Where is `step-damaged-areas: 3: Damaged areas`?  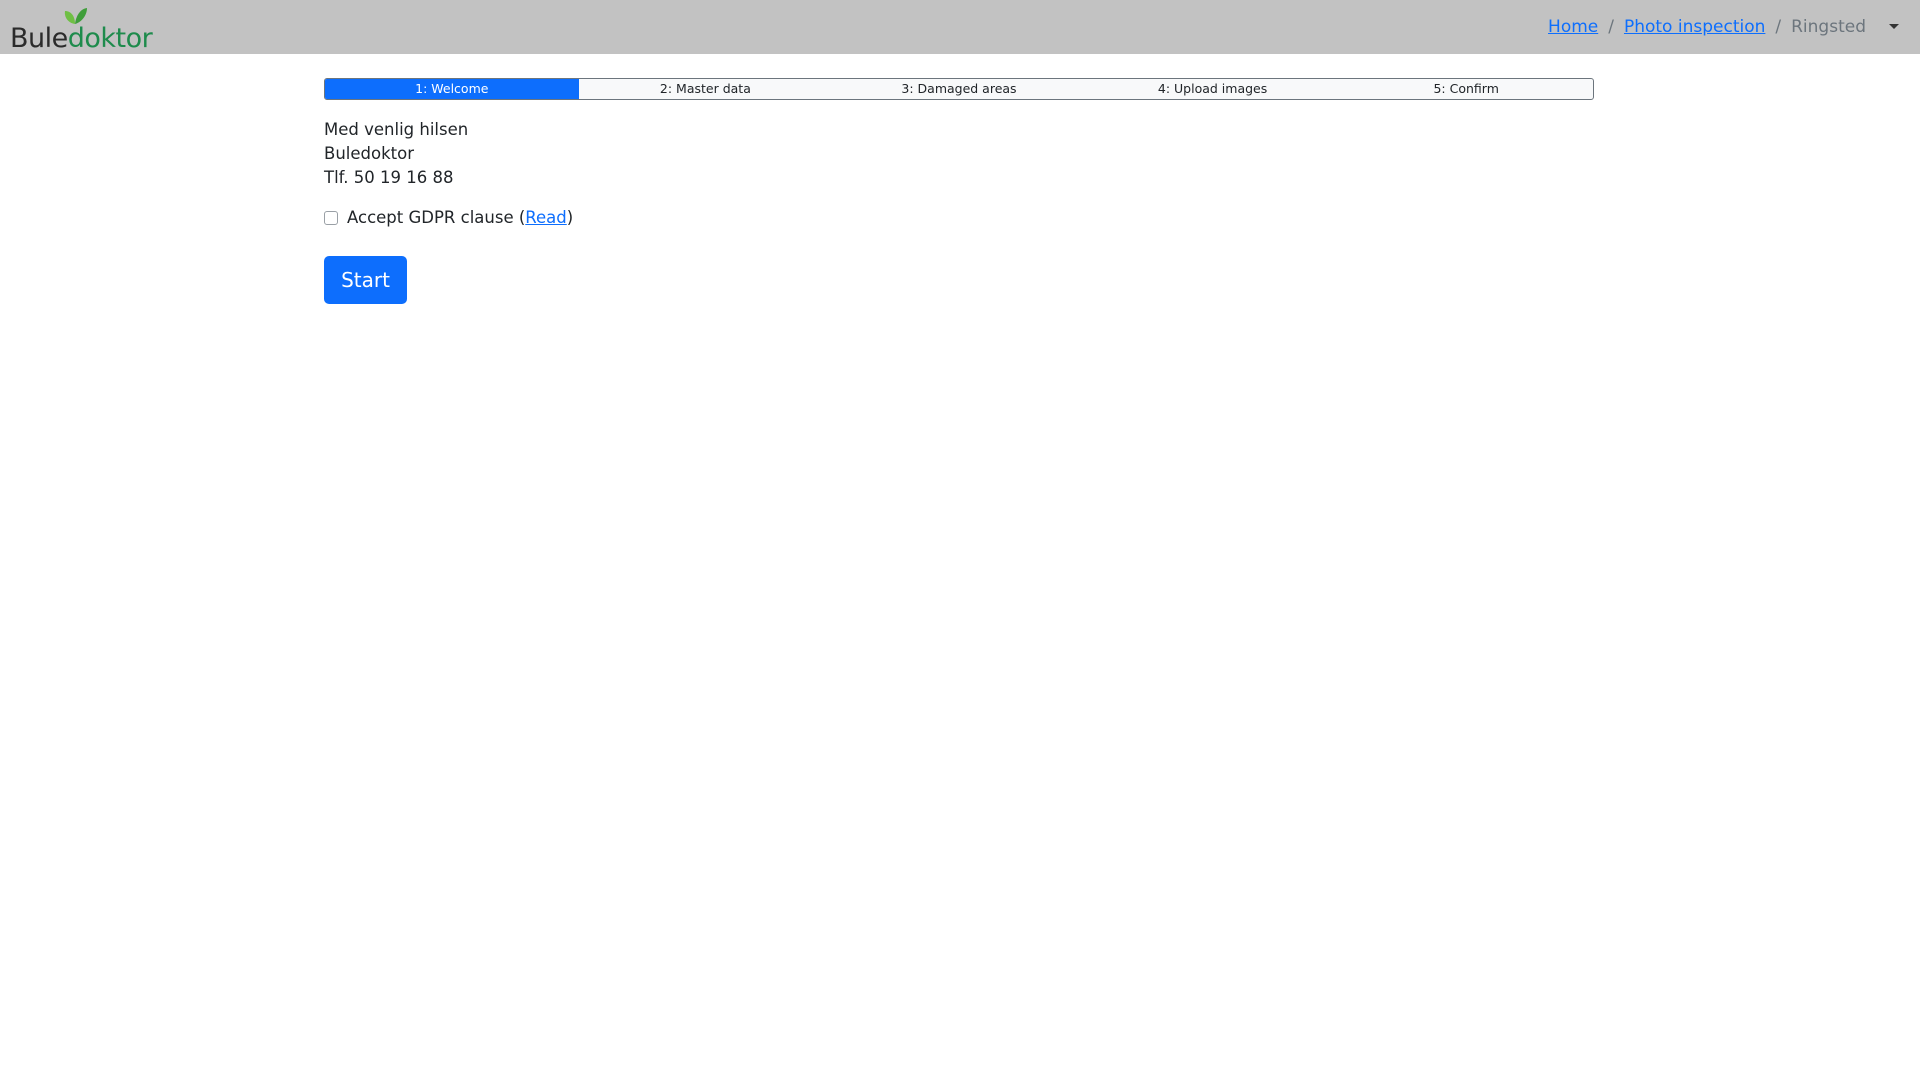 step-damaged-areas: 3: Damaged areas is located at coordinates (959, 89).